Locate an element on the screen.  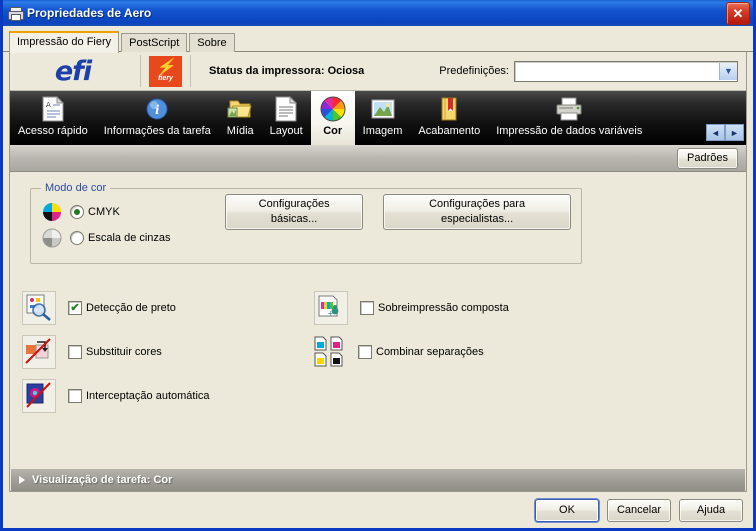
job-preview-label: Visualização de tarefa: Cor is located at coordinates (102, 480).